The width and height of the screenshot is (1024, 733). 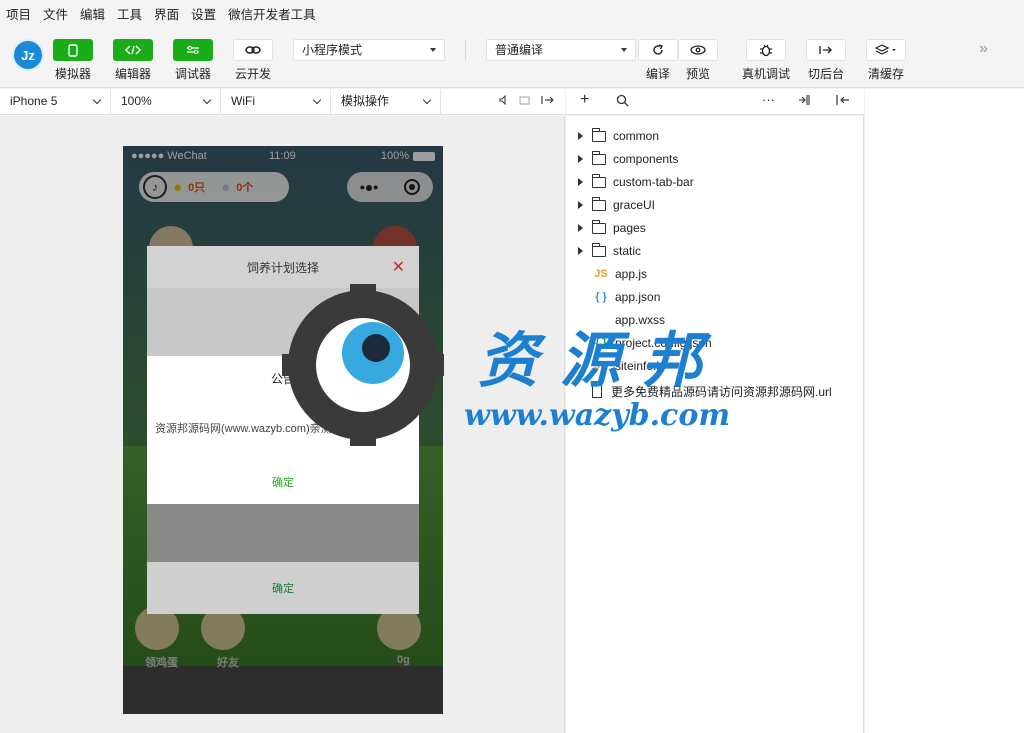 I want to click on folder-row: static, so click(x=603, y=251).